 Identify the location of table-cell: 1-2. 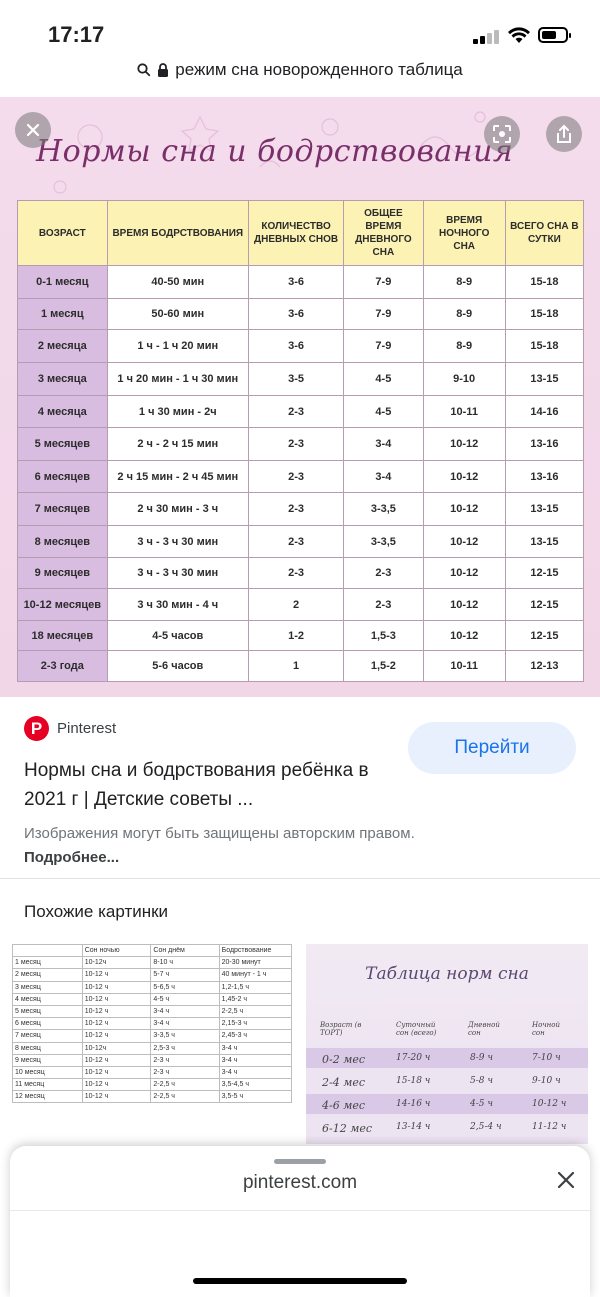
(296, 635).